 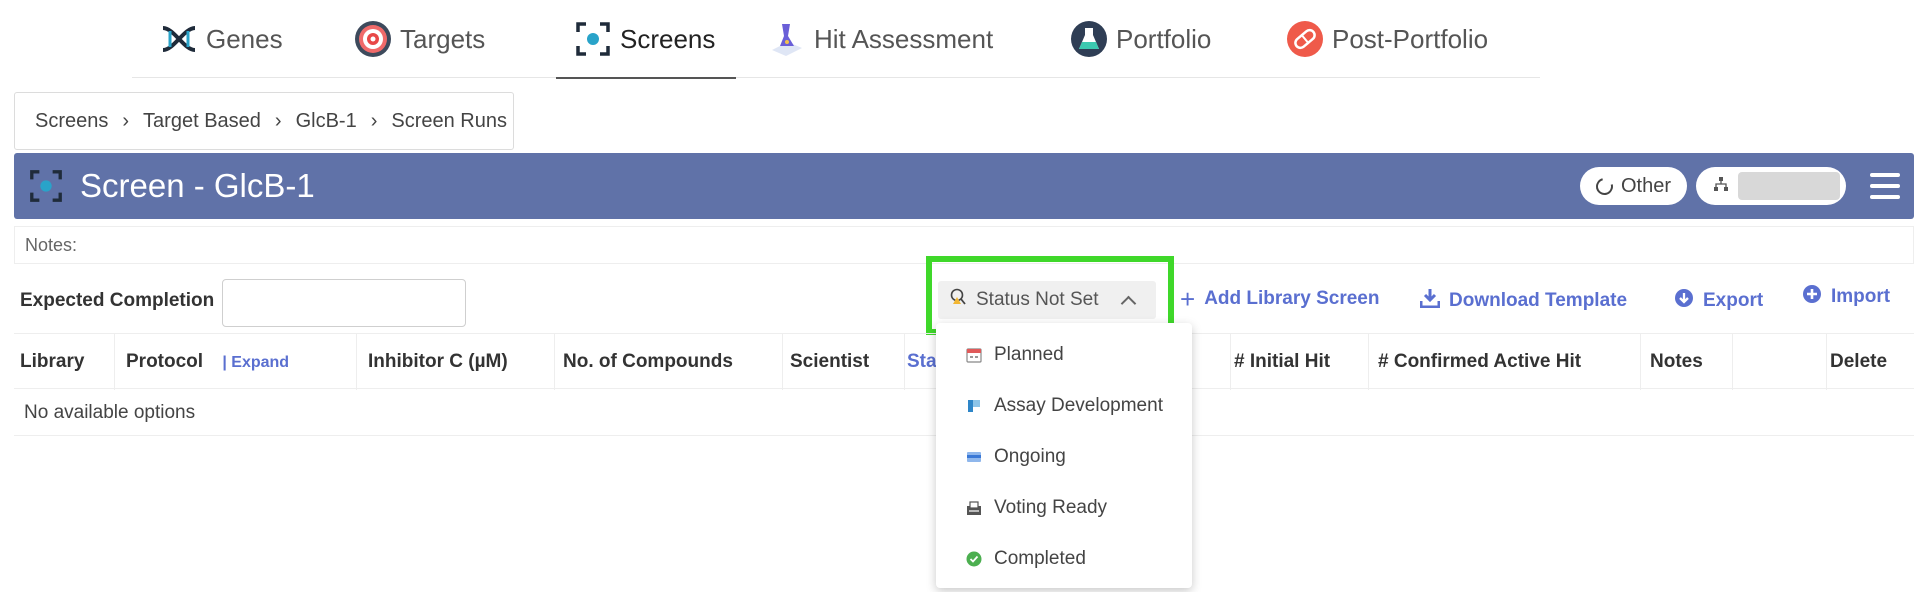 I want to click on status-option-label: Voting Ready, so click(x=1051, y=507).